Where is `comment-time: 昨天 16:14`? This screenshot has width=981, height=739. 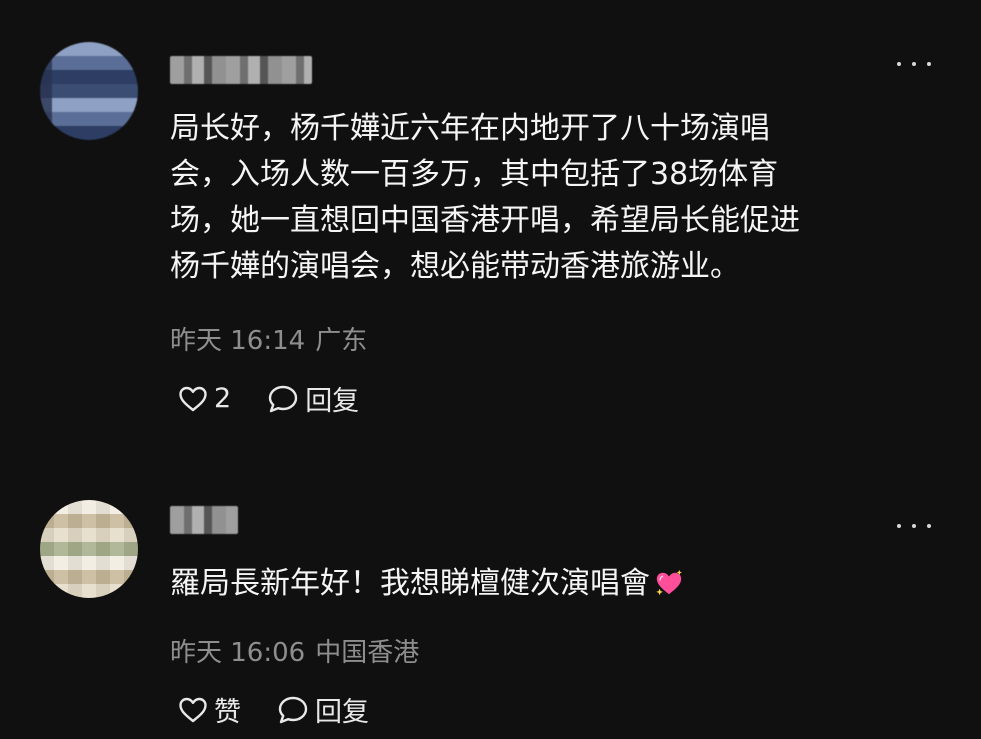 comment-time: 昨天 16:14 is located at coordinates (238, 341).